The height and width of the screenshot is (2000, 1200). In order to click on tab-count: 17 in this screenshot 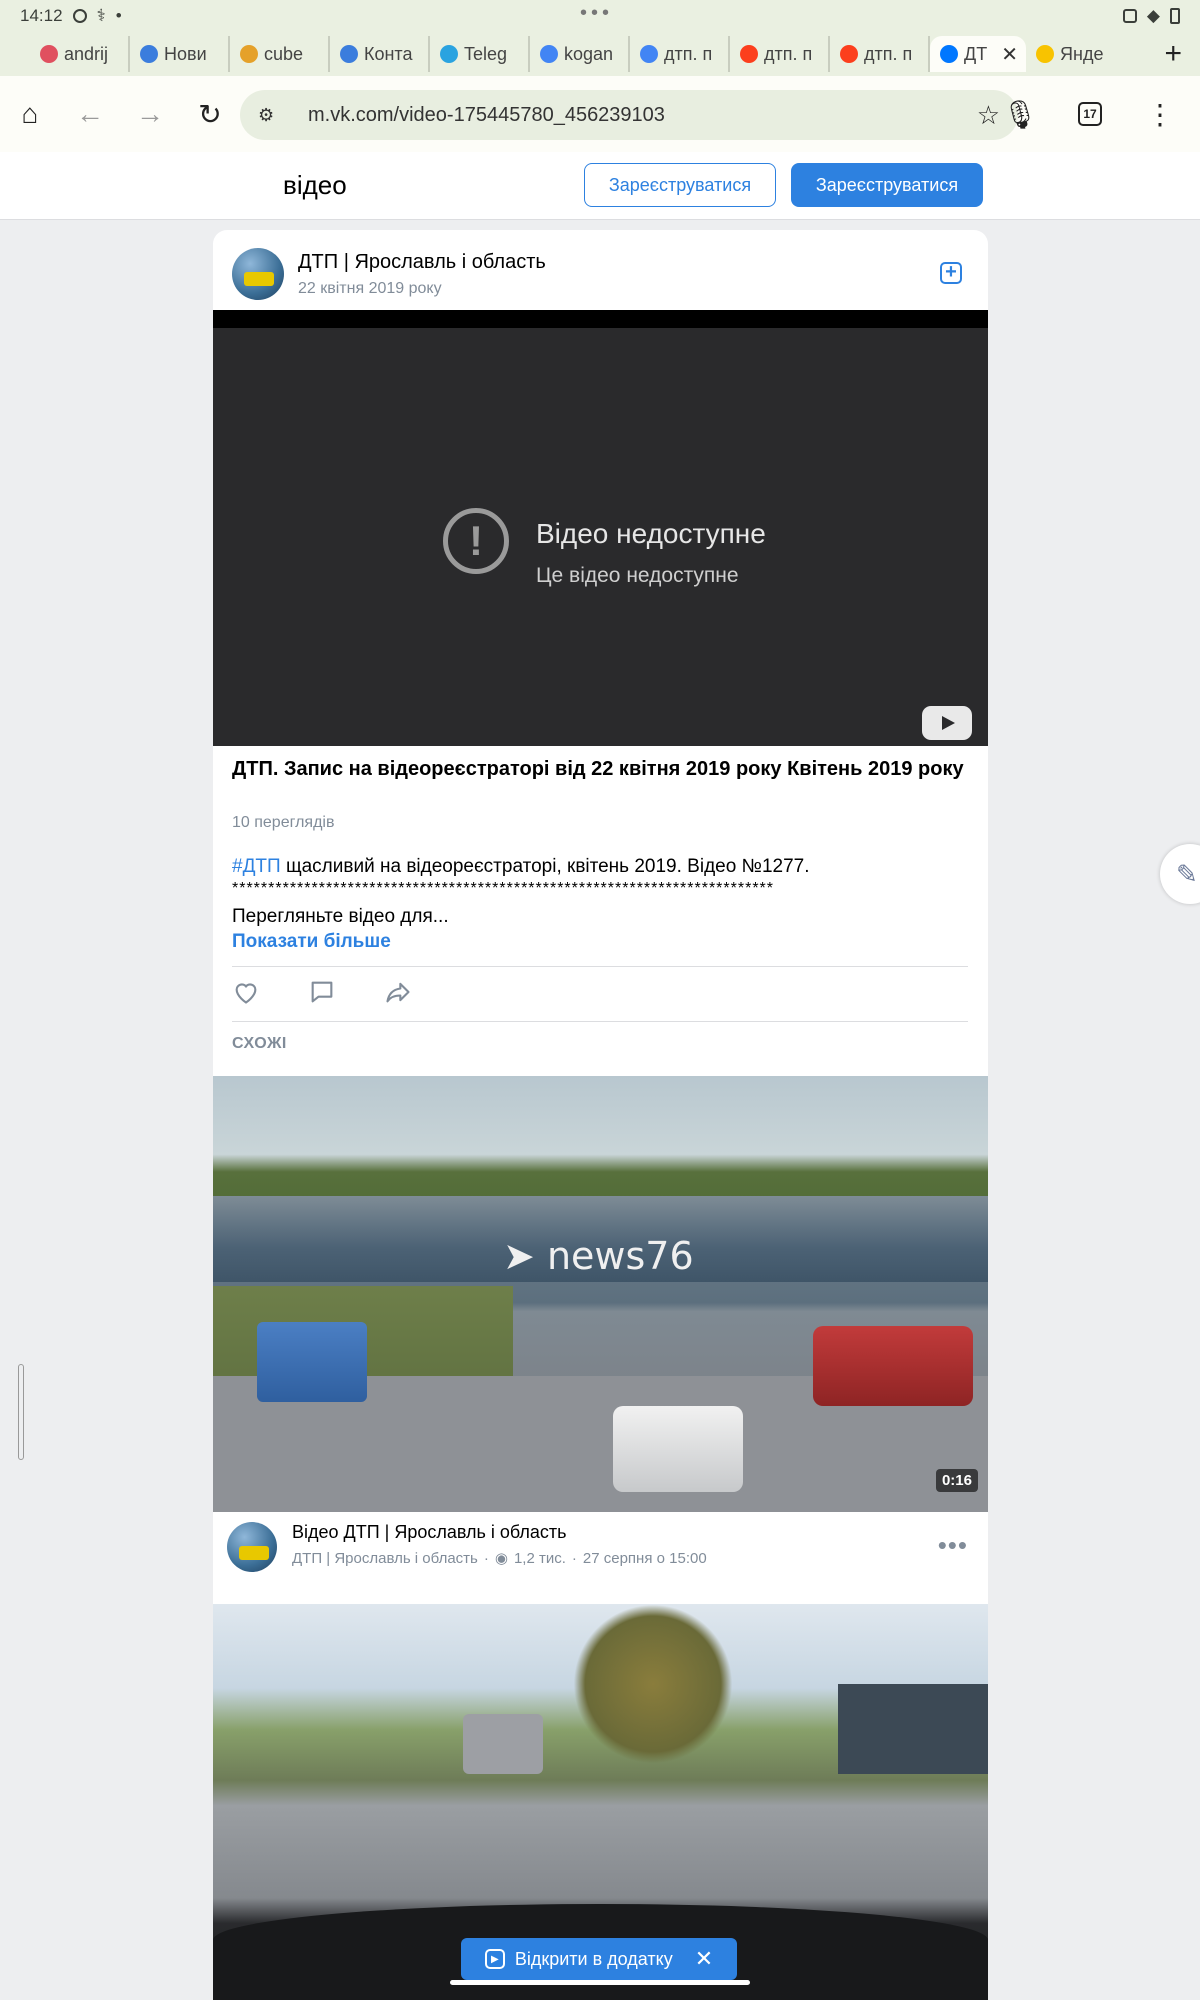, I will do `click(1090, 114)`.